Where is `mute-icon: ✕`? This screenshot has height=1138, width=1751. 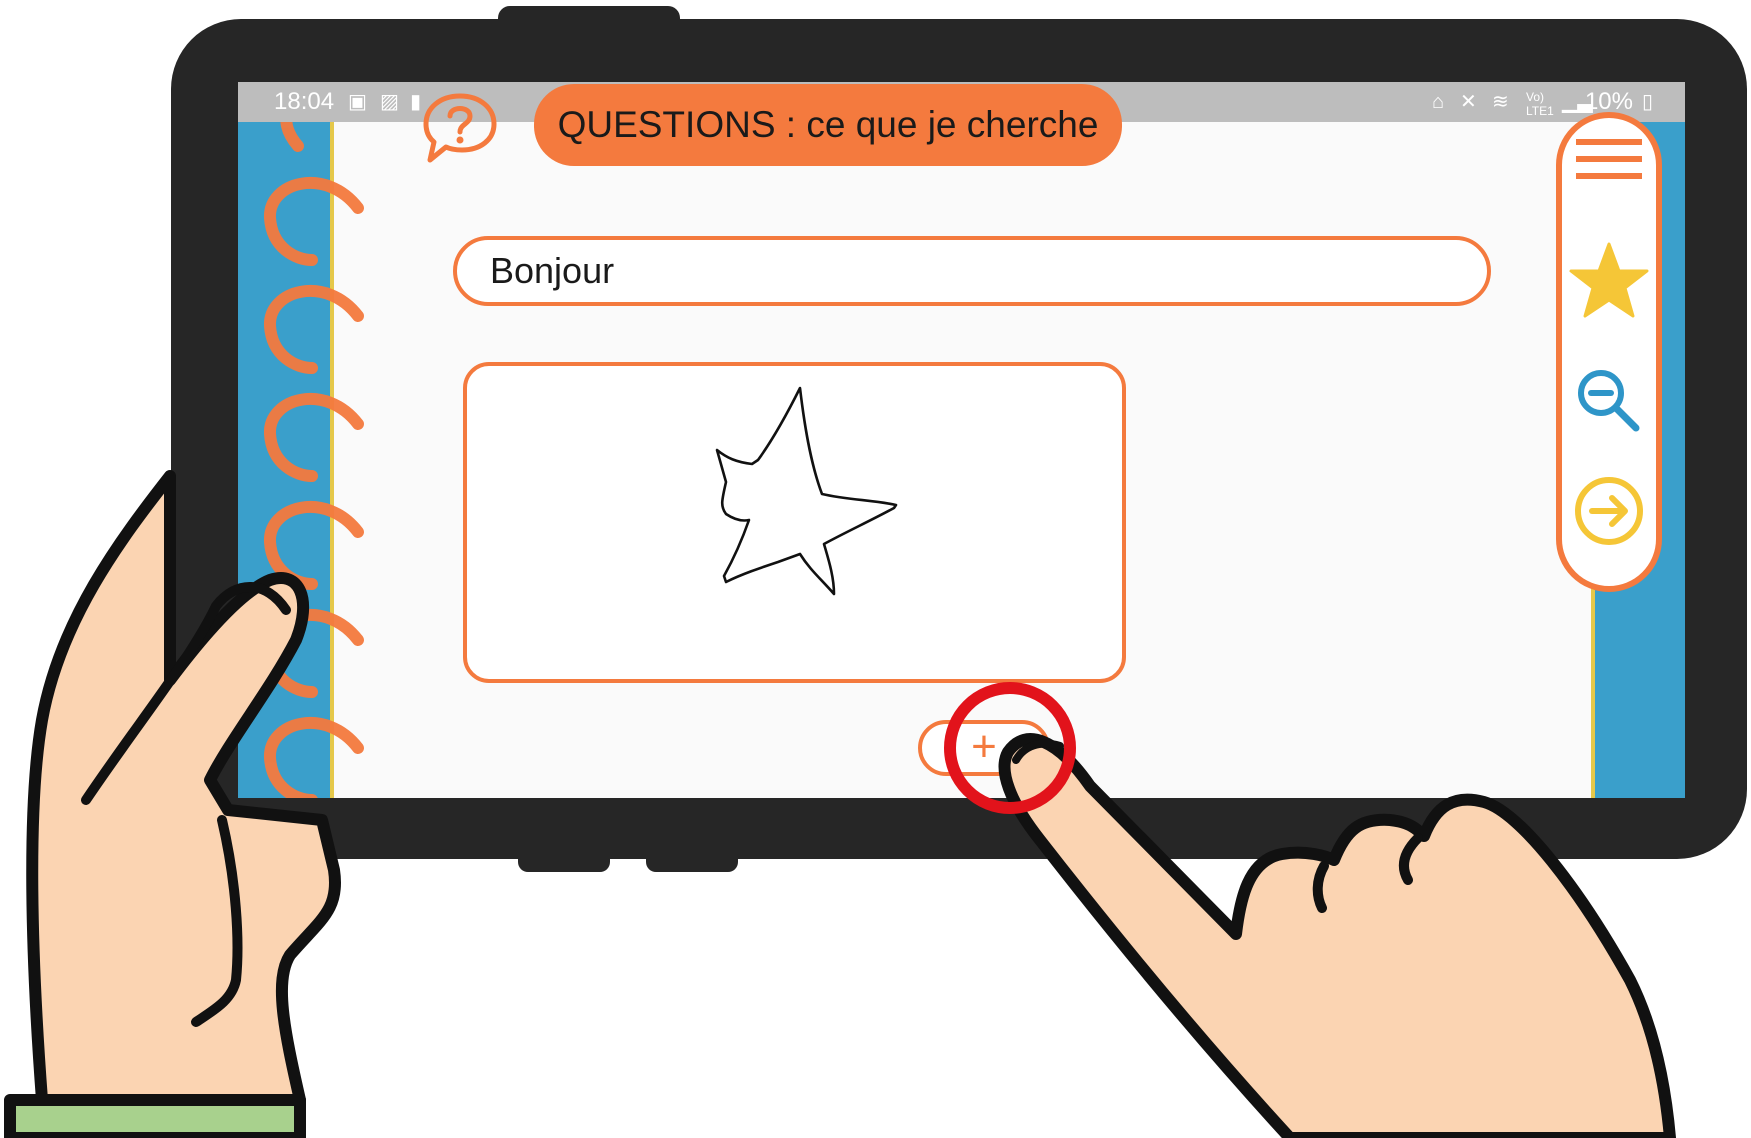 mute-icon: ✕ is located at coordinates (1468, 102).